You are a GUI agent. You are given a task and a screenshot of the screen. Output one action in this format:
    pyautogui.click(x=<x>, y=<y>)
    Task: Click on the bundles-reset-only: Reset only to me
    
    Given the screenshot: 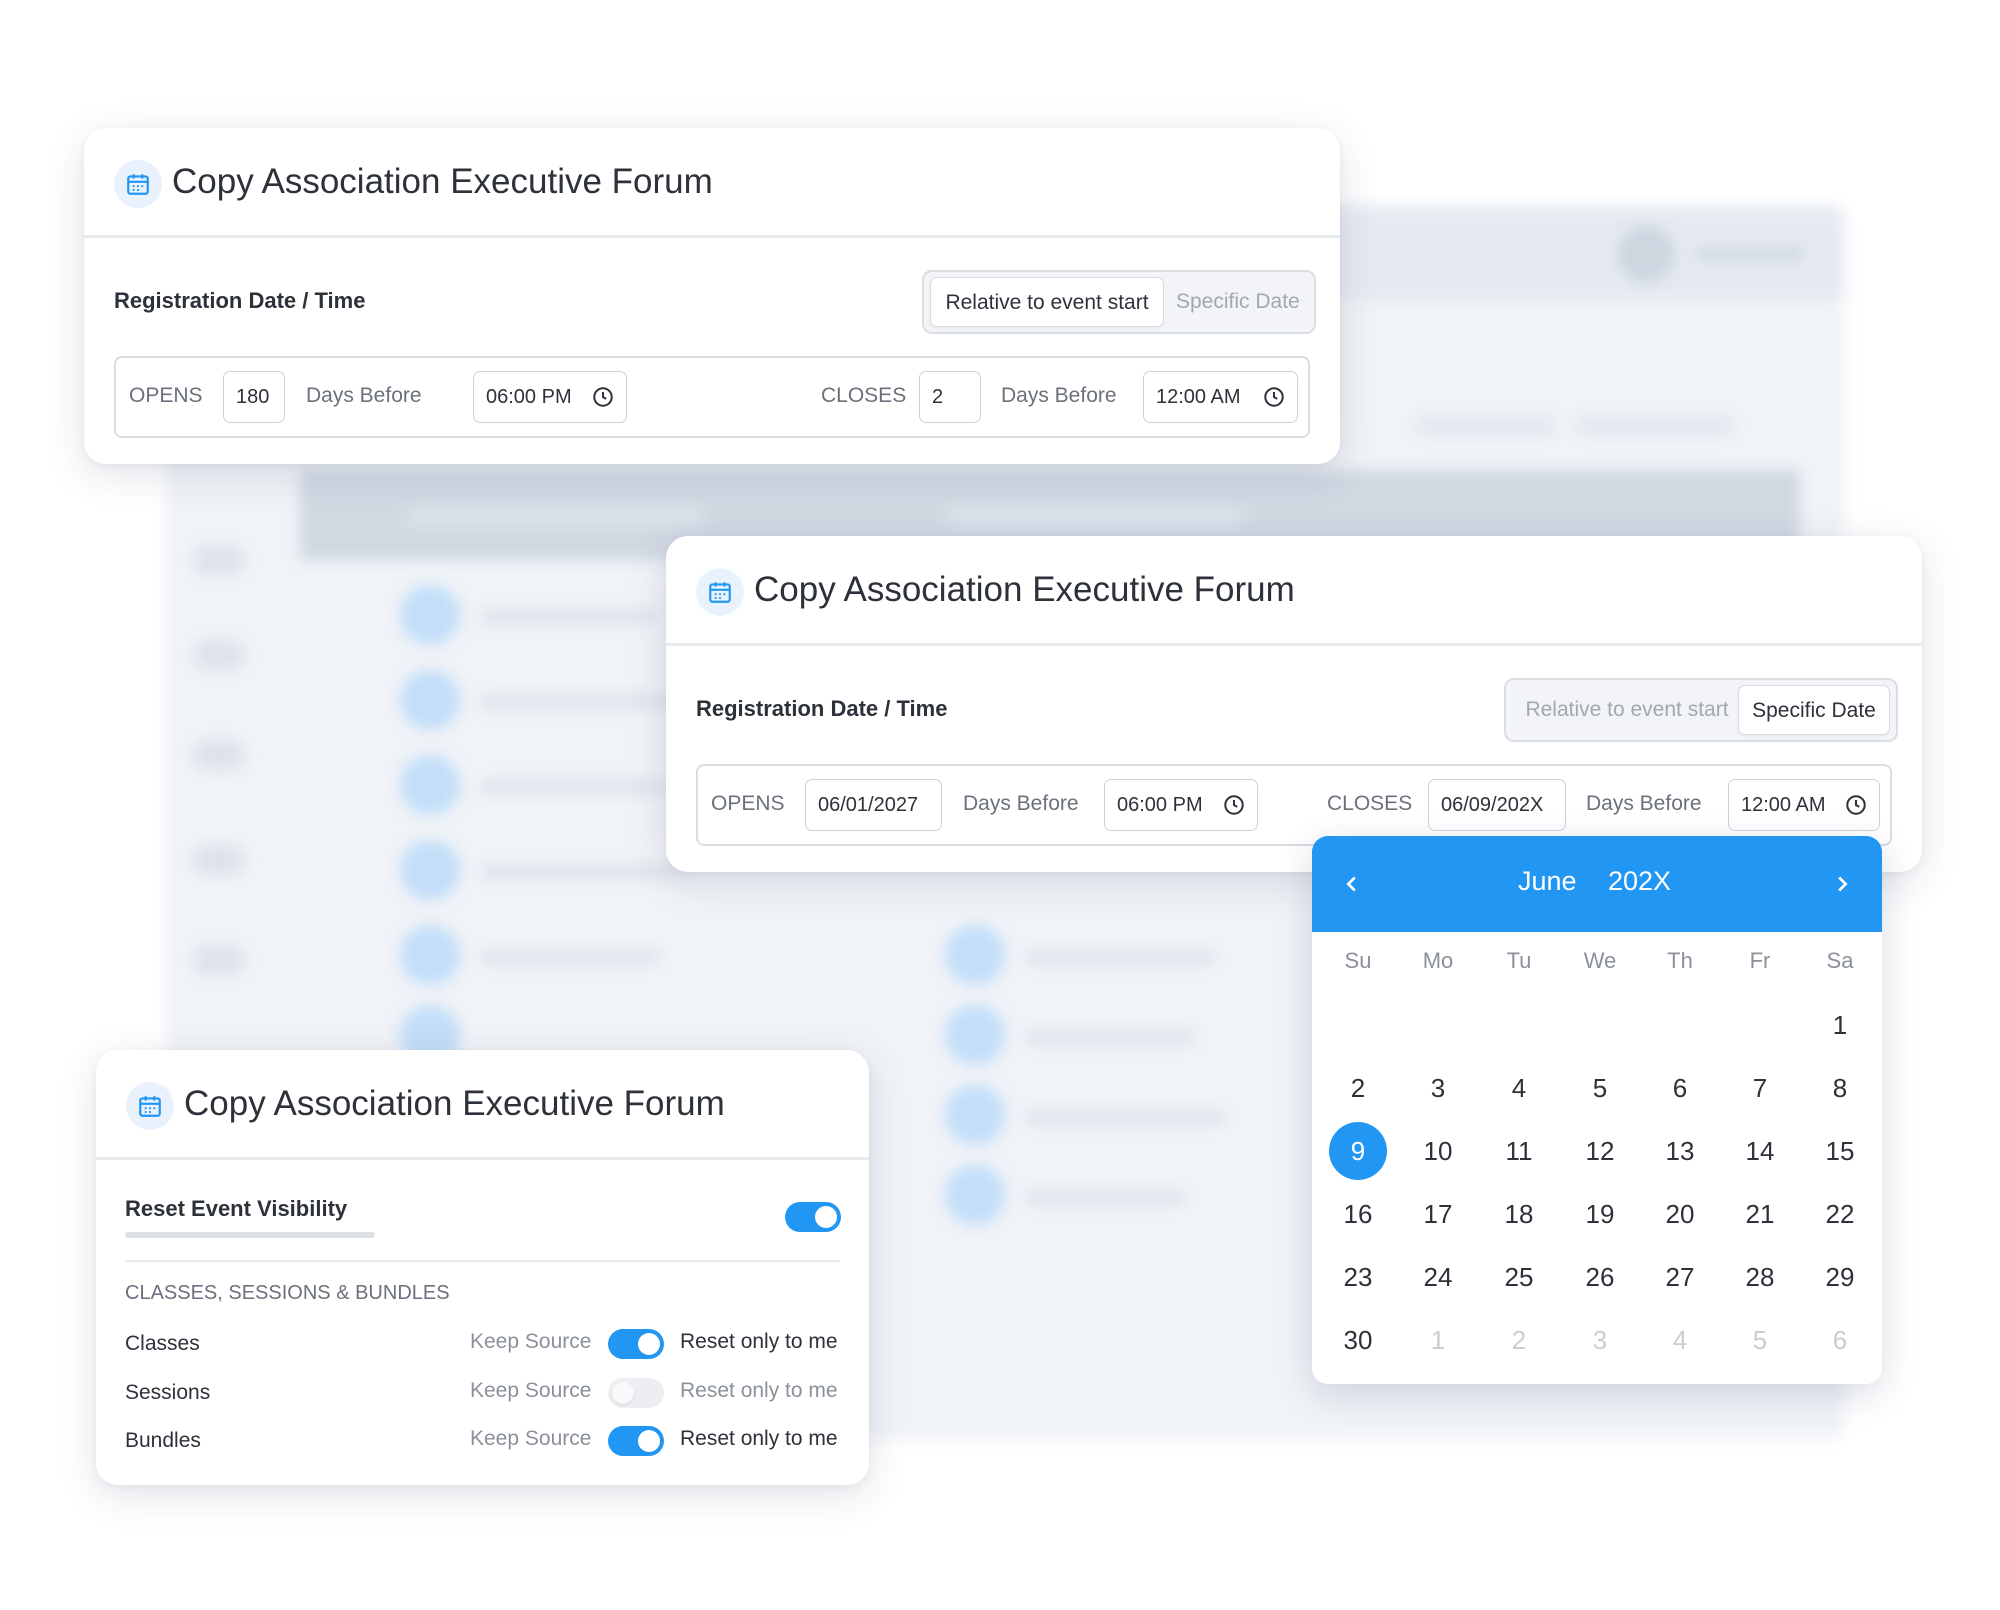 What is the action you would take?
    pyautogui.click(x=759, y=1438)
    